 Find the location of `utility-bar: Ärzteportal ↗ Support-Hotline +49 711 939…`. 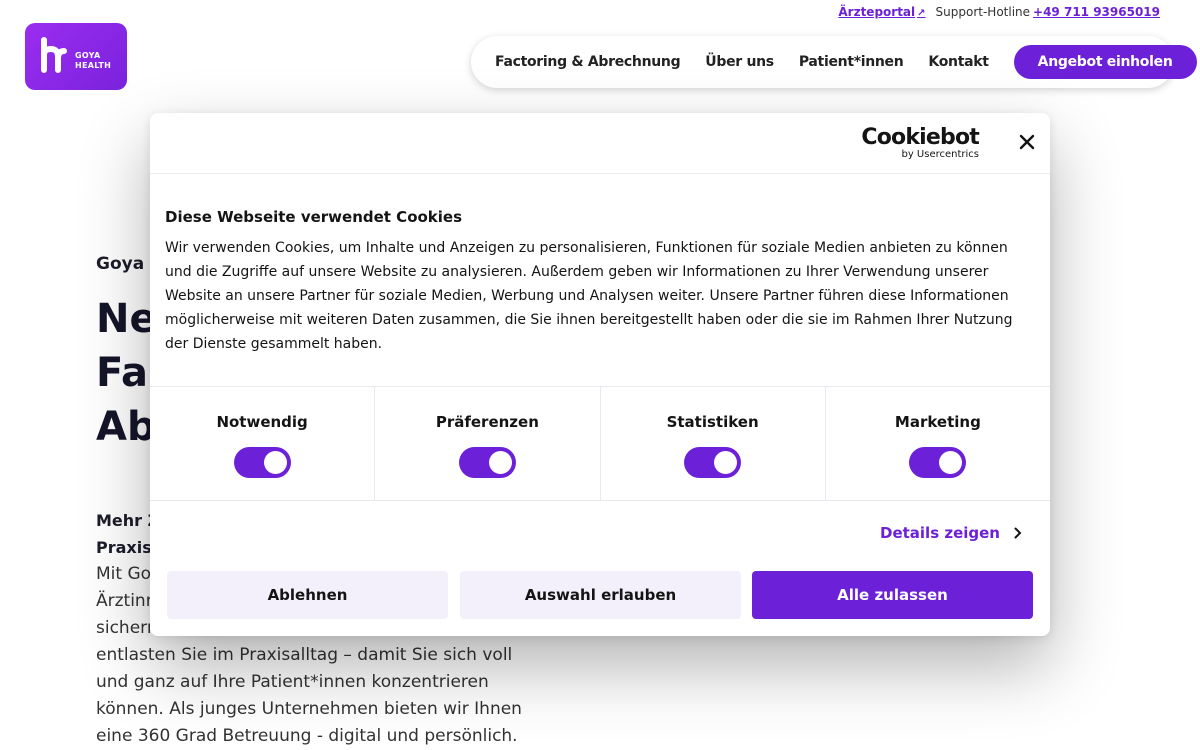

utility-bar: Ärzteportal ↗ Support-Hotline +49 711 939… is located at coordinates (999, 12).